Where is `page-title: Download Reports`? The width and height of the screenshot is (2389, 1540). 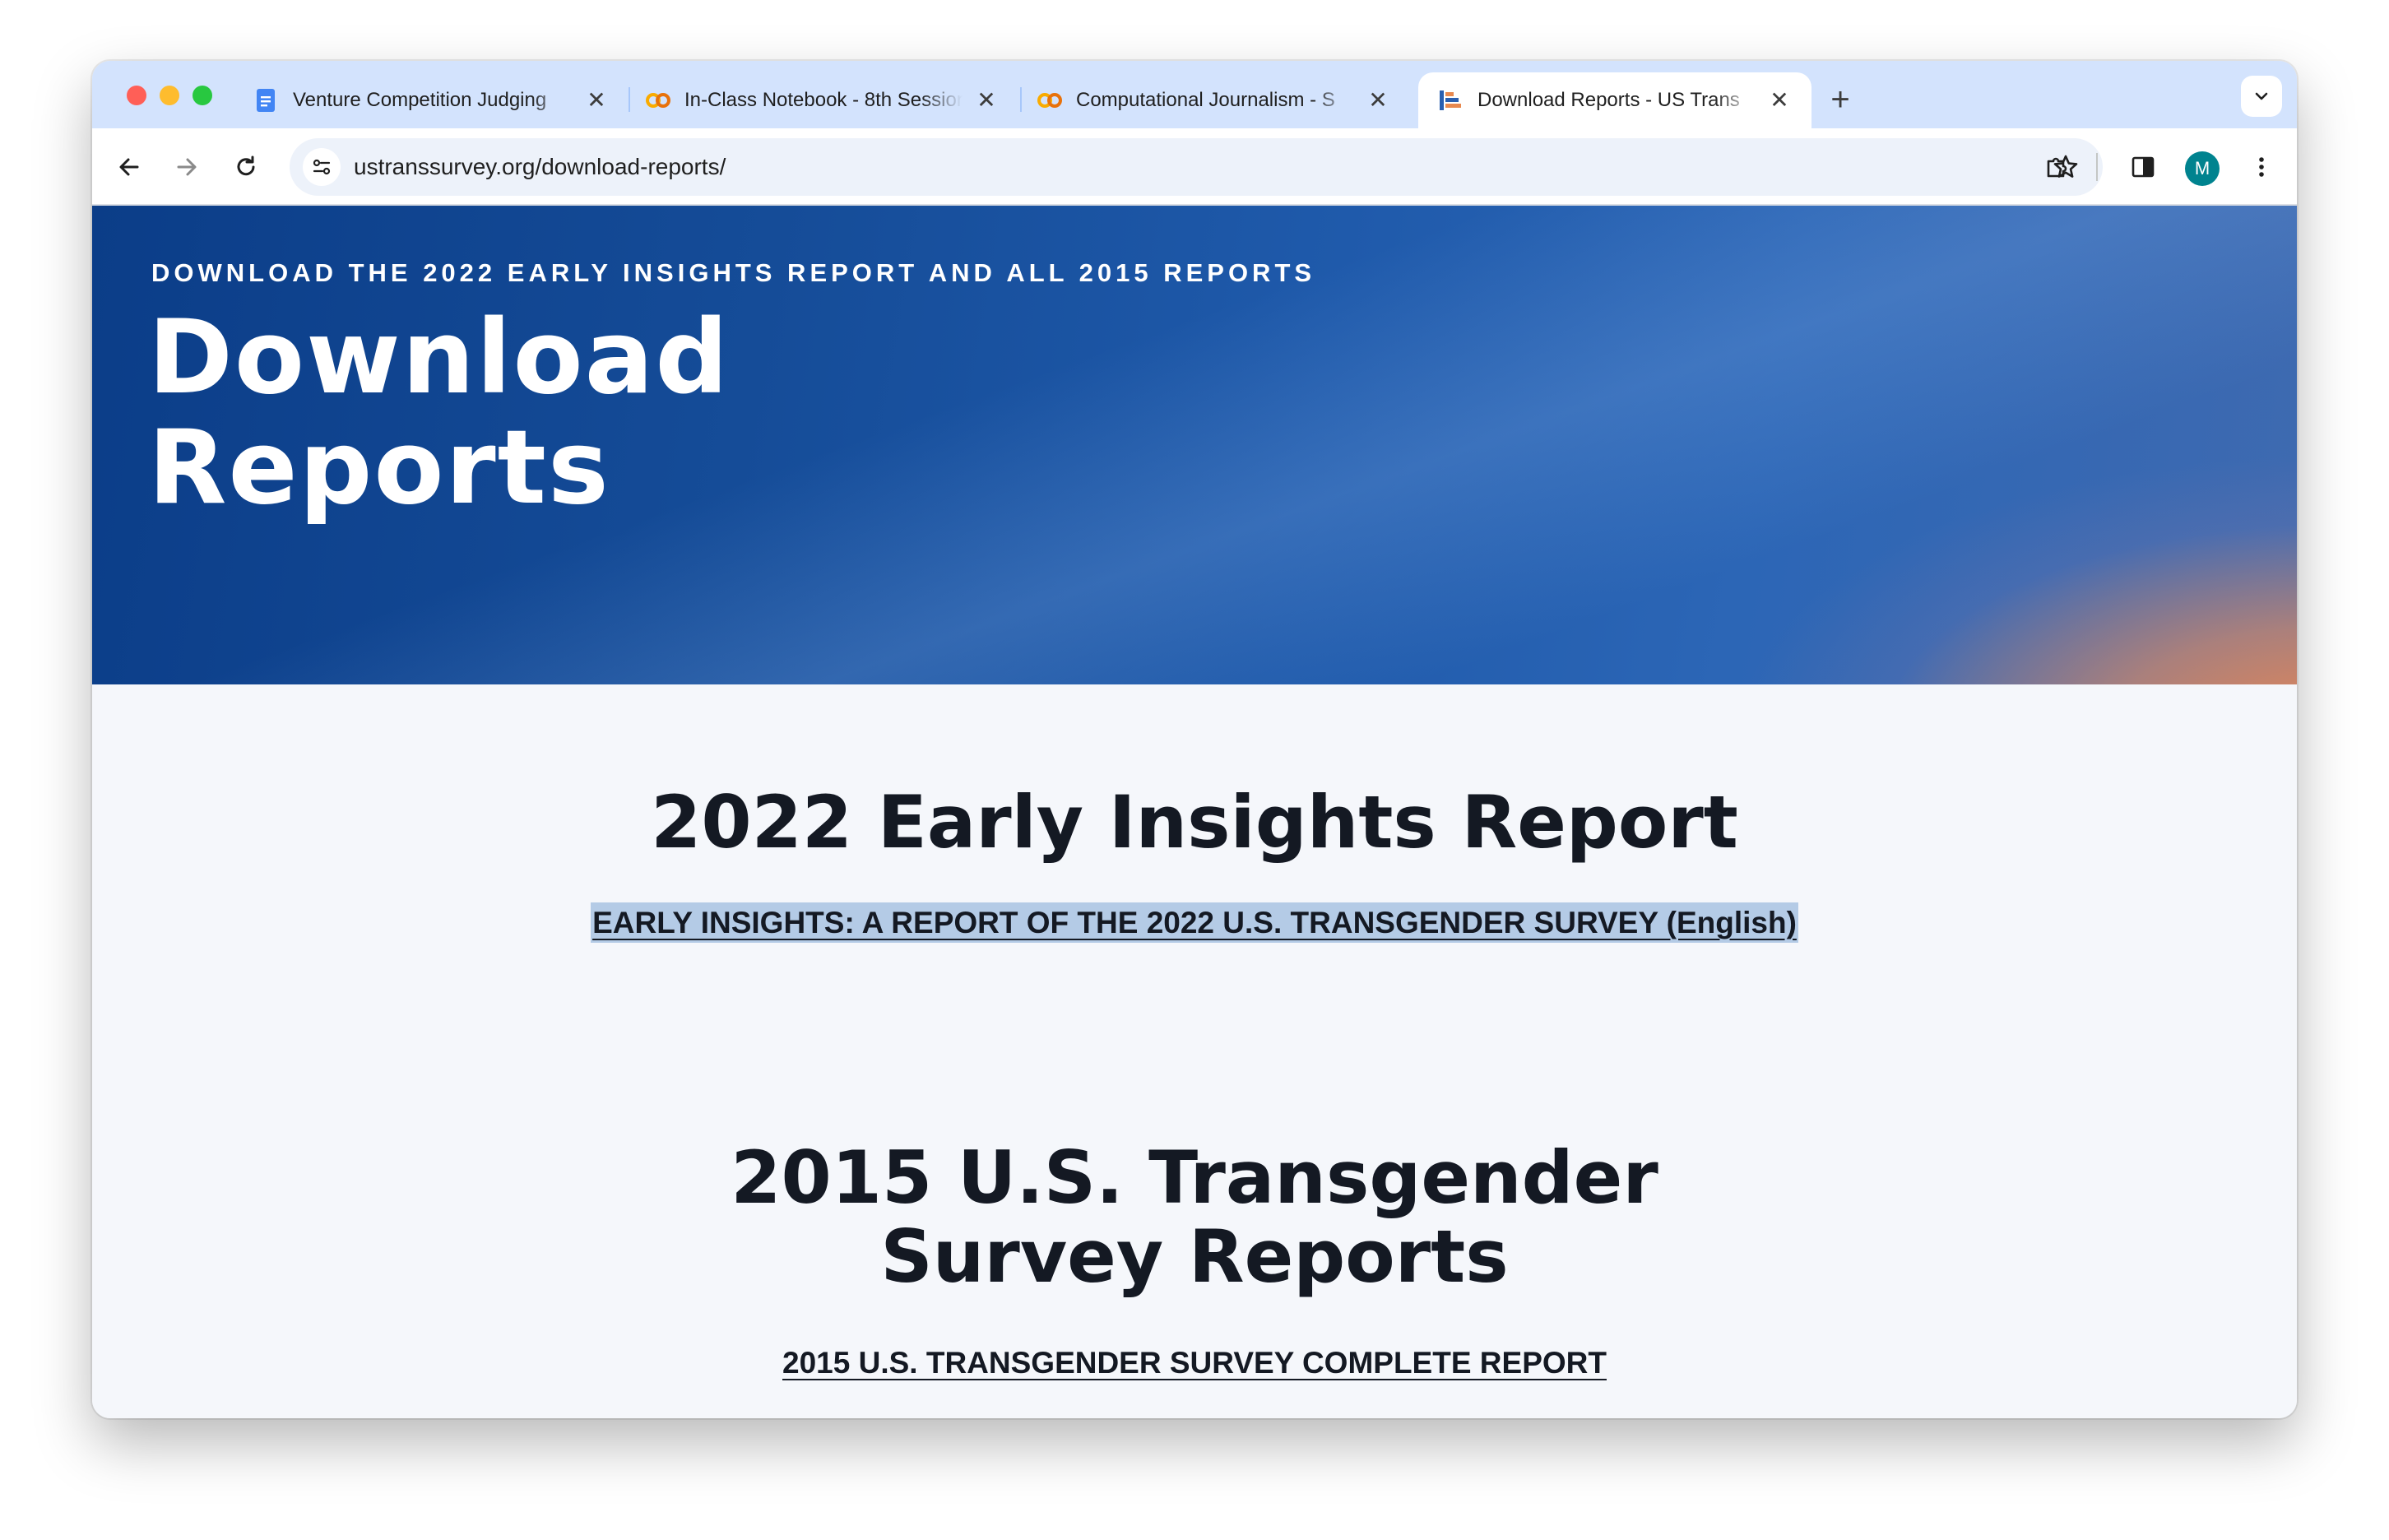
page-title: Download Reports is located at coordinates (439, 413).